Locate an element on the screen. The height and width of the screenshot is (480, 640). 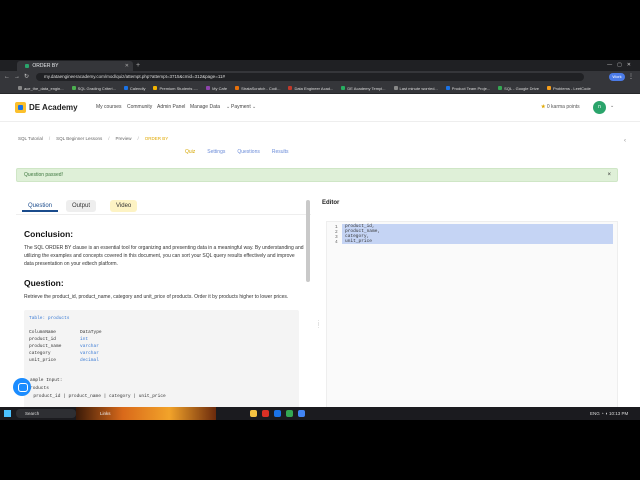
breadcrumb-current: ORDER BY is located at coordinates (156, 138).